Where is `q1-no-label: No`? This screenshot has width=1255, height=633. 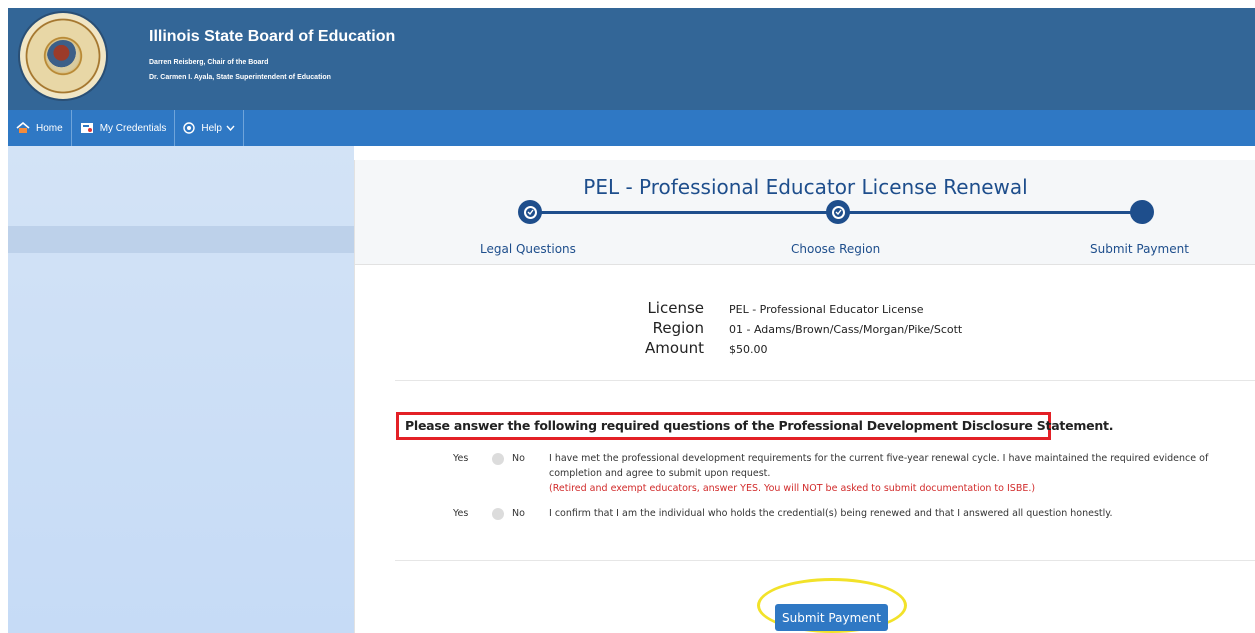 q1-no-label: No is located at coordinates (518, 458).